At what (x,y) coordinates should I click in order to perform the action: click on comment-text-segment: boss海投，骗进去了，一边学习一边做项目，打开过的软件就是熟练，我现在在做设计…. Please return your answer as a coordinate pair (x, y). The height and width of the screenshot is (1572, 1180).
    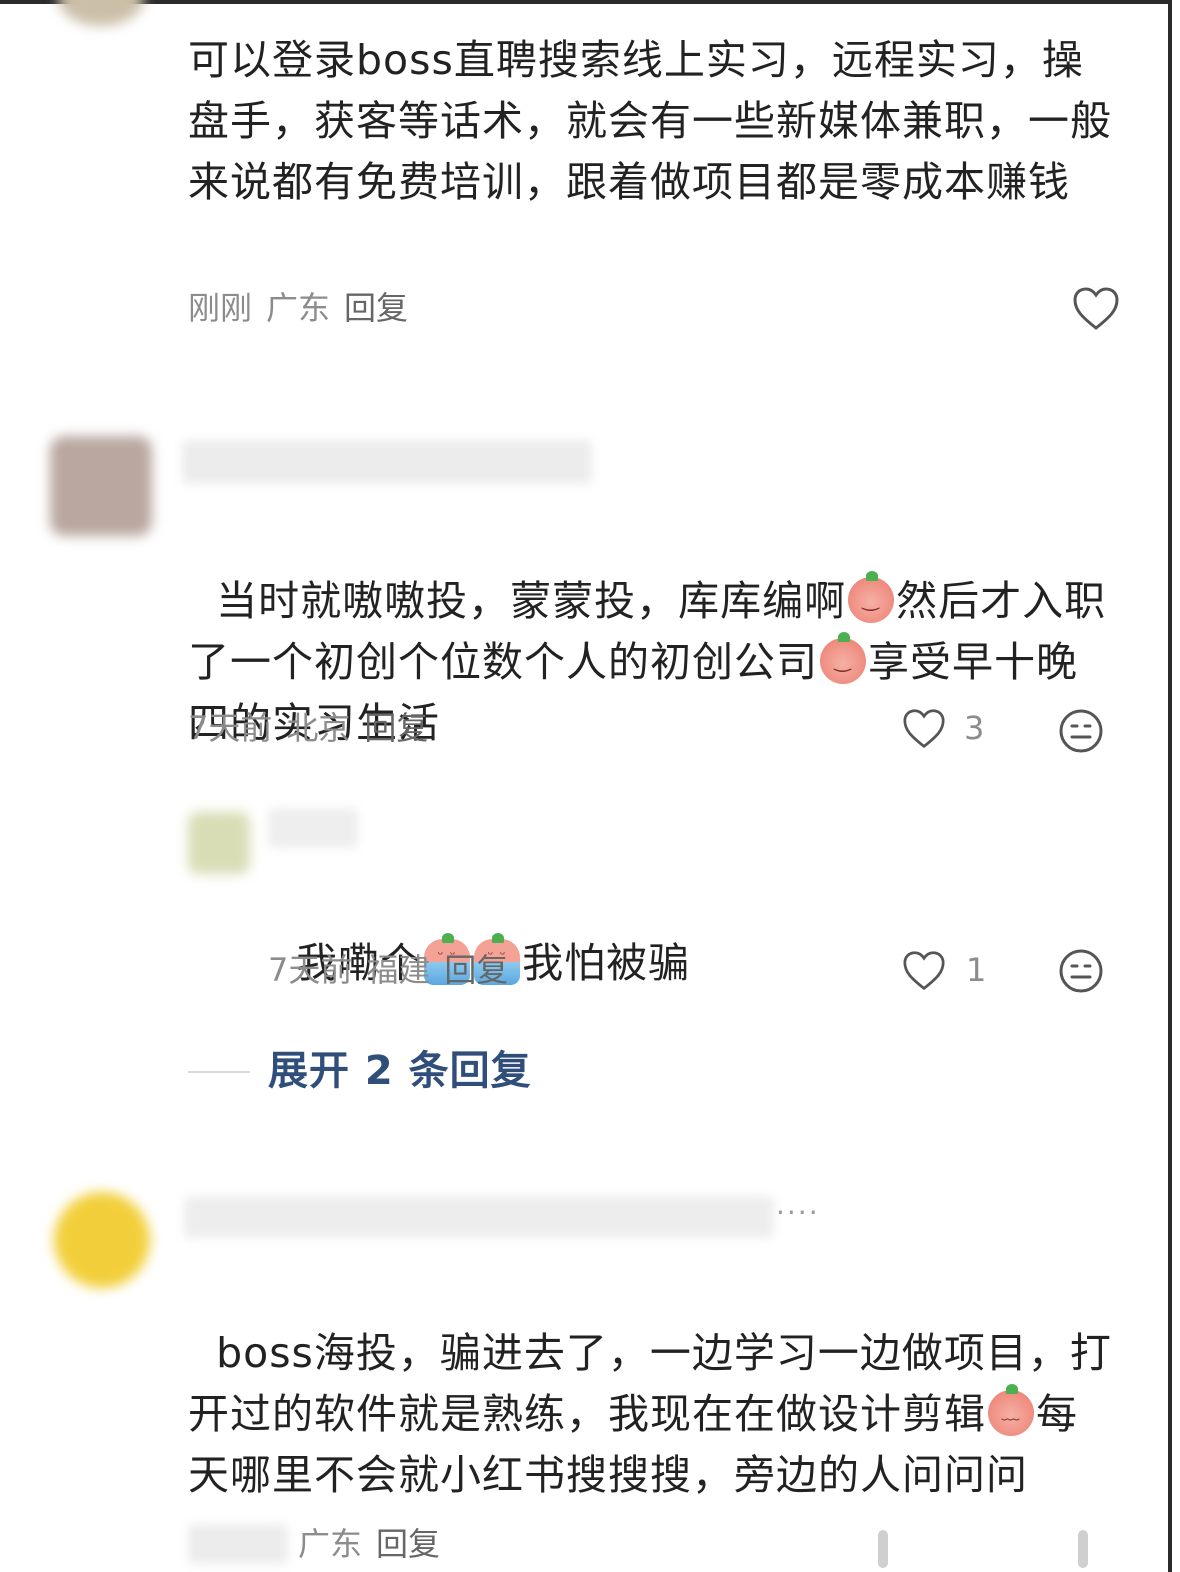
    Looking at the image, I should click on (650, 1383).